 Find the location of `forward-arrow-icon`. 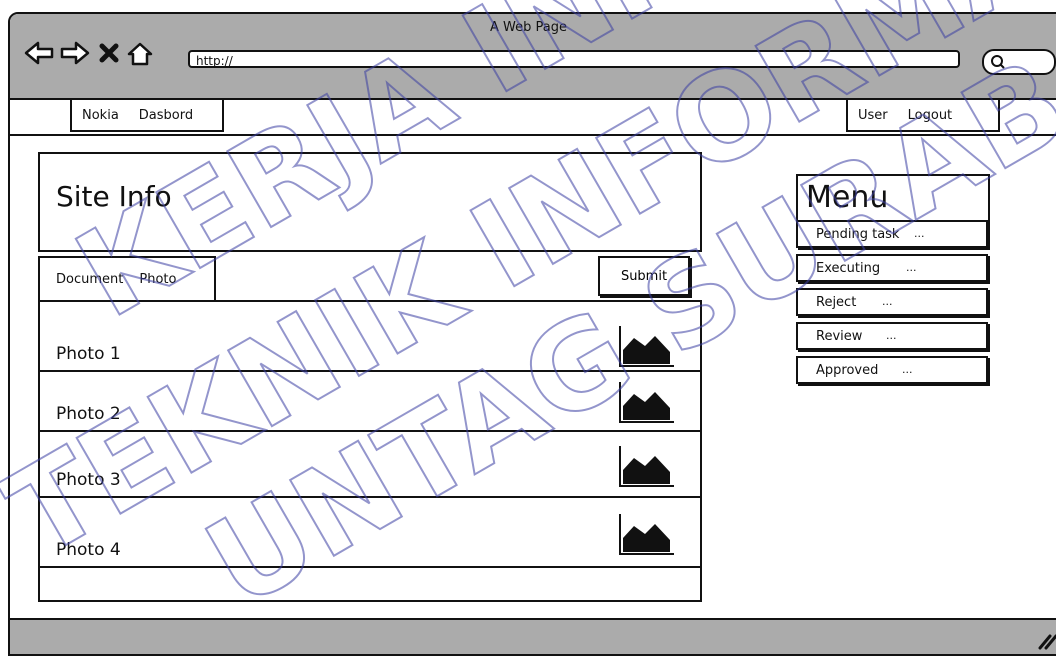

forward-arrow-icon is located at coordinates (75, 55).